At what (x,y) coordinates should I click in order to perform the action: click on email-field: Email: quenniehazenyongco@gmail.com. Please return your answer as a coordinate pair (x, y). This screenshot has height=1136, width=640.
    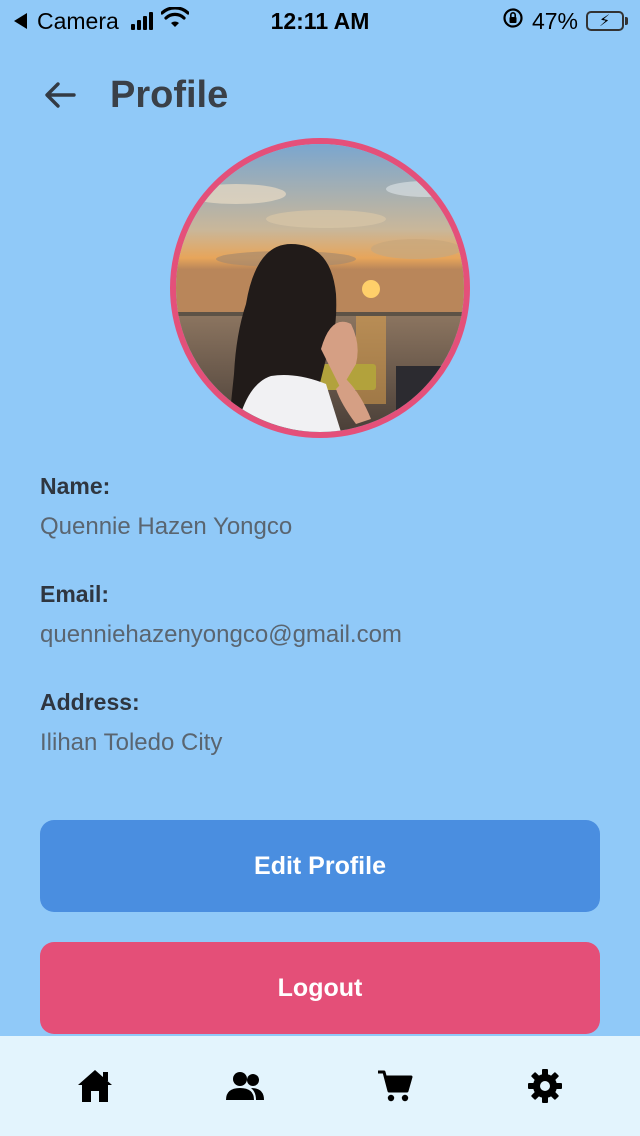
    Looking at the image, I should click on (320, 615).